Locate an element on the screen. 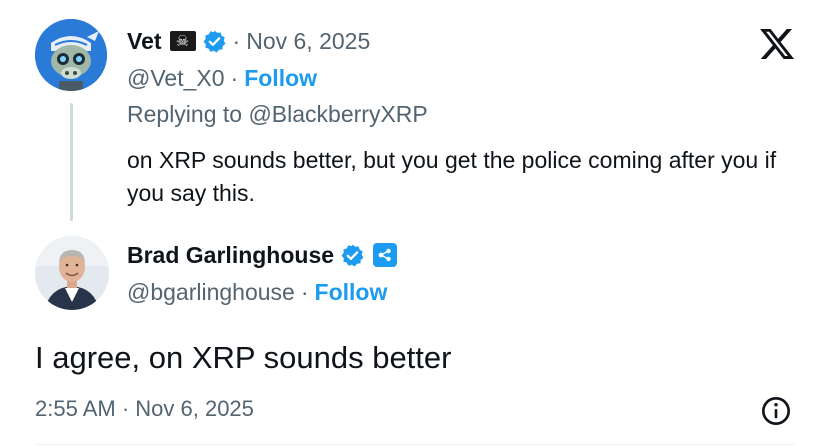 The image size is (825, 448). main-author-name: Brad Garlinghouse is located at coordinates (230, 255).